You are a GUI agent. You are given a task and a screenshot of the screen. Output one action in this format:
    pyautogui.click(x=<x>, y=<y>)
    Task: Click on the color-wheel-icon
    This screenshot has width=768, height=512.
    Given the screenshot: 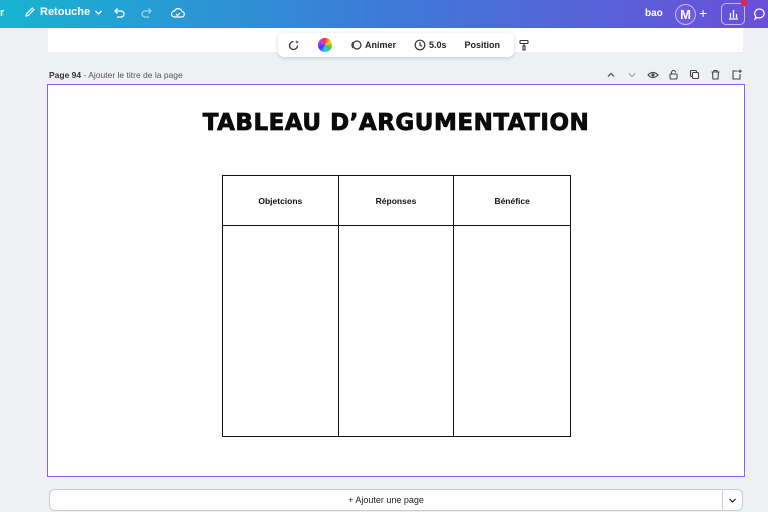 What is the action you would take?
    pyautogui.click(x=325, y=45)
    